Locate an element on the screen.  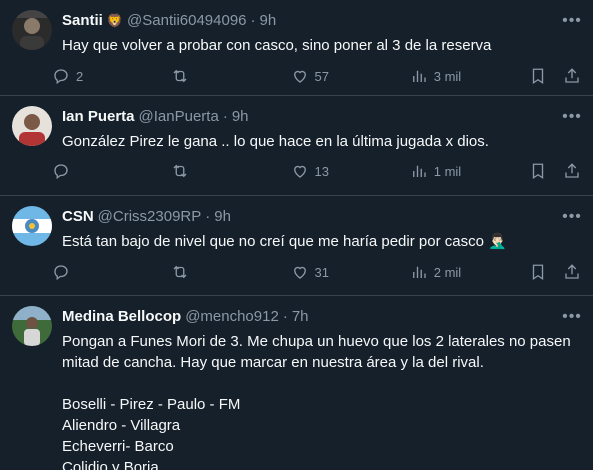
views-button: 1 mil is located at coordinates (449, 171).